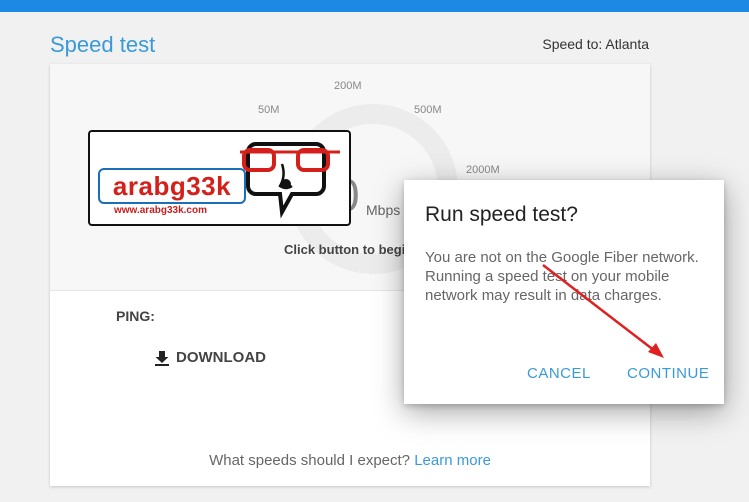 This screenshot has width=749, height=502. I want to click on tick-200m: 200M, so click(348, 86).